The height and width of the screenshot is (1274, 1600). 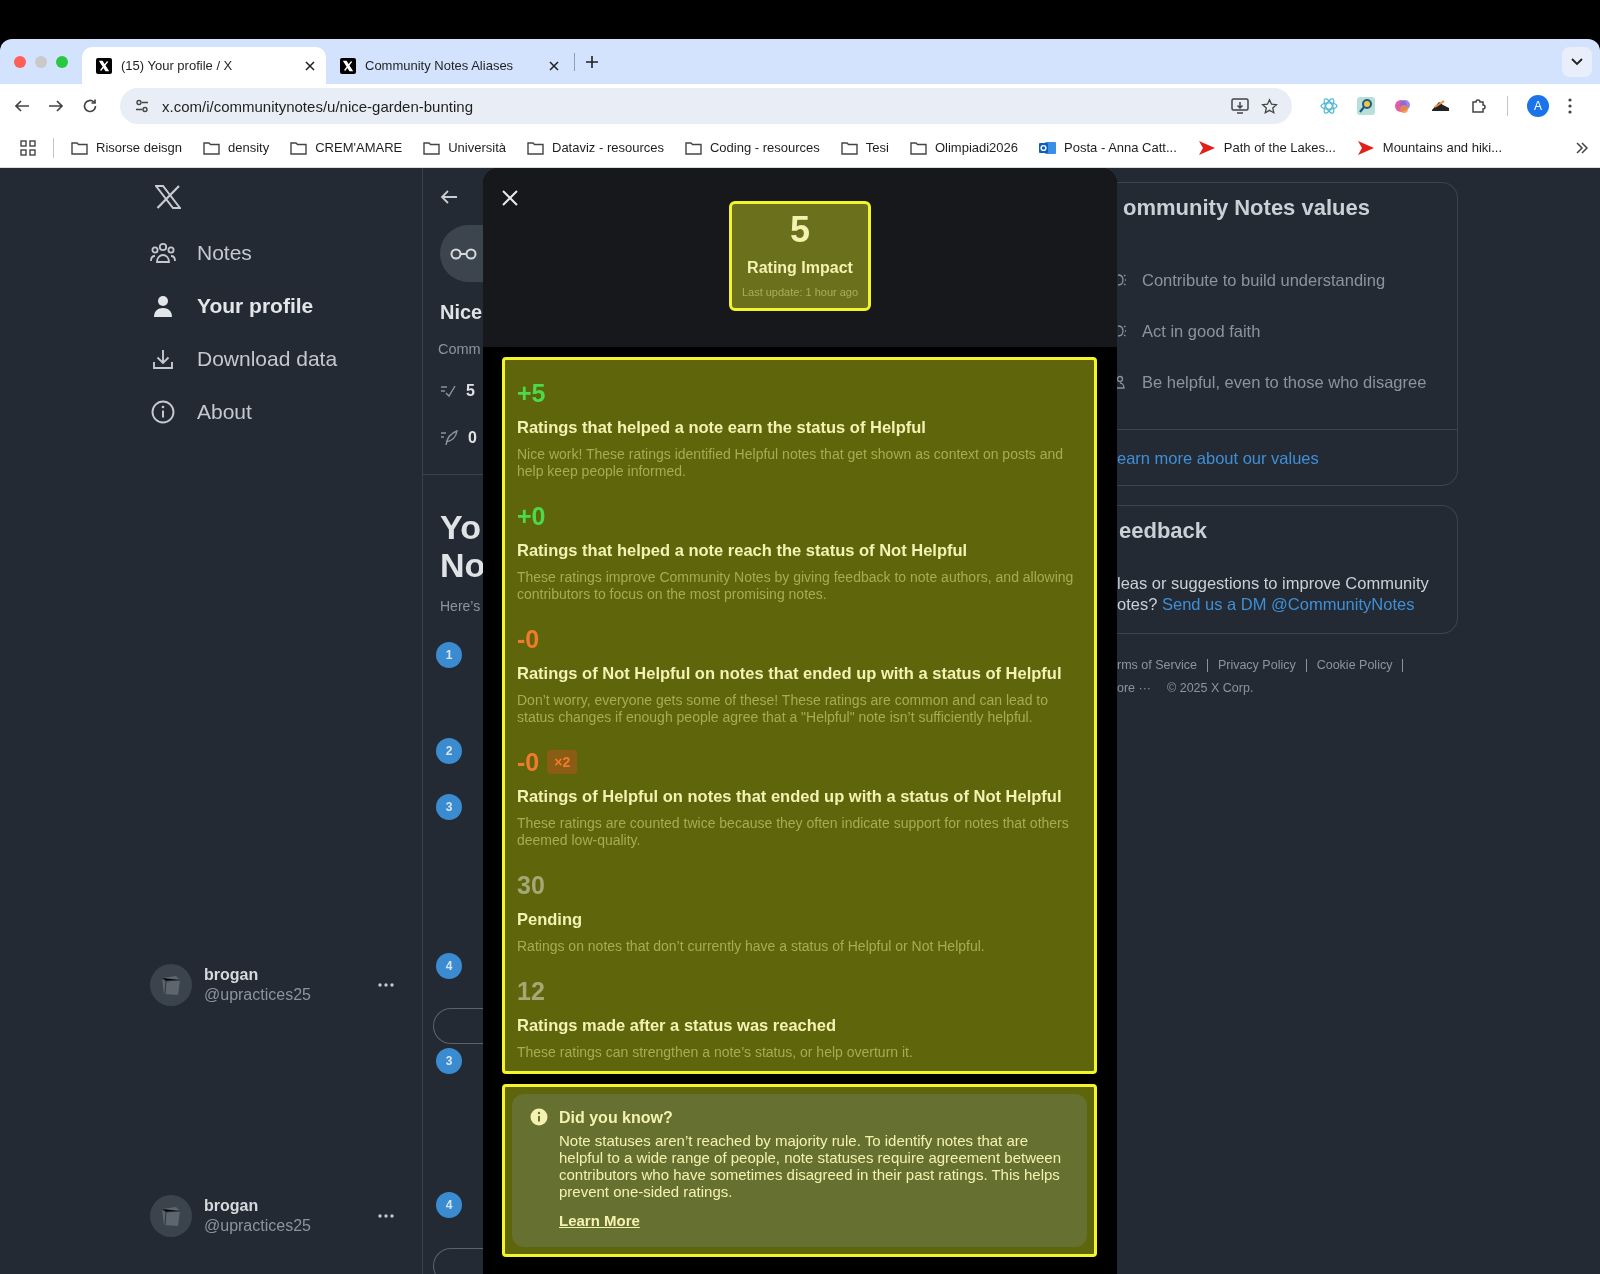 What do you see at coordinates (864, 147) in the screenshot?
I see `bookmark-item: Tesi` at bounding box center [864, 147].